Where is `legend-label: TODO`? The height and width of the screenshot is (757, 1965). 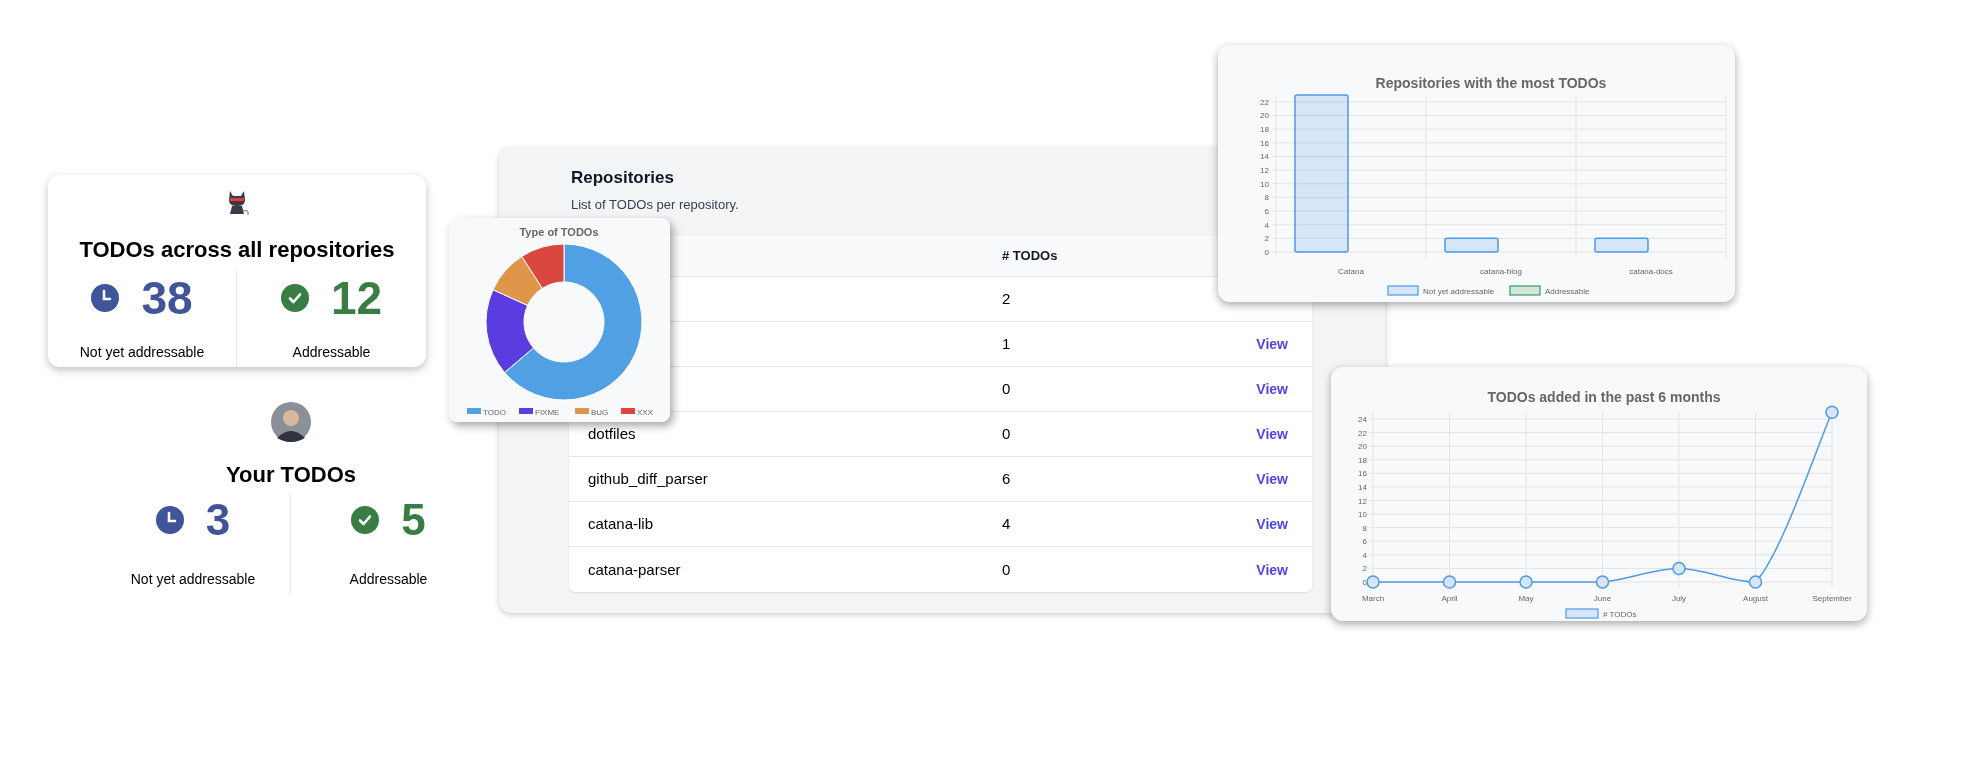 legend-label: TODO is located at coordinates (494, 412).